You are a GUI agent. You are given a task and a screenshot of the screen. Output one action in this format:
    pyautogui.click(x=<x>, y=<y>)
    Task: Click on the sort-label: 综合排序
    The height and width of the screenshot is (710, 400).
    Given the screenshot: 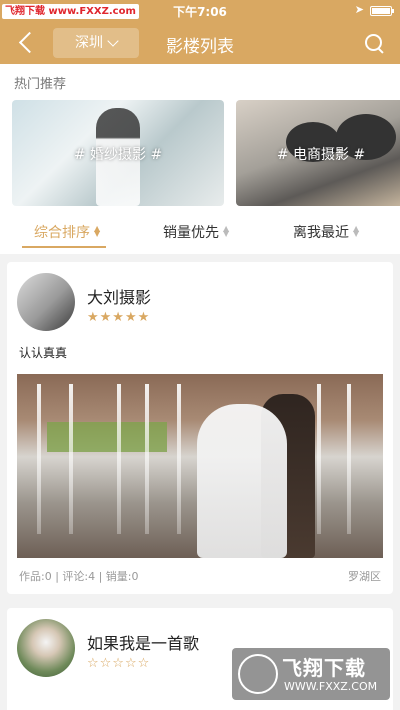 What is the action you would take?
    pyautogui.click(x=62, y=233)
    